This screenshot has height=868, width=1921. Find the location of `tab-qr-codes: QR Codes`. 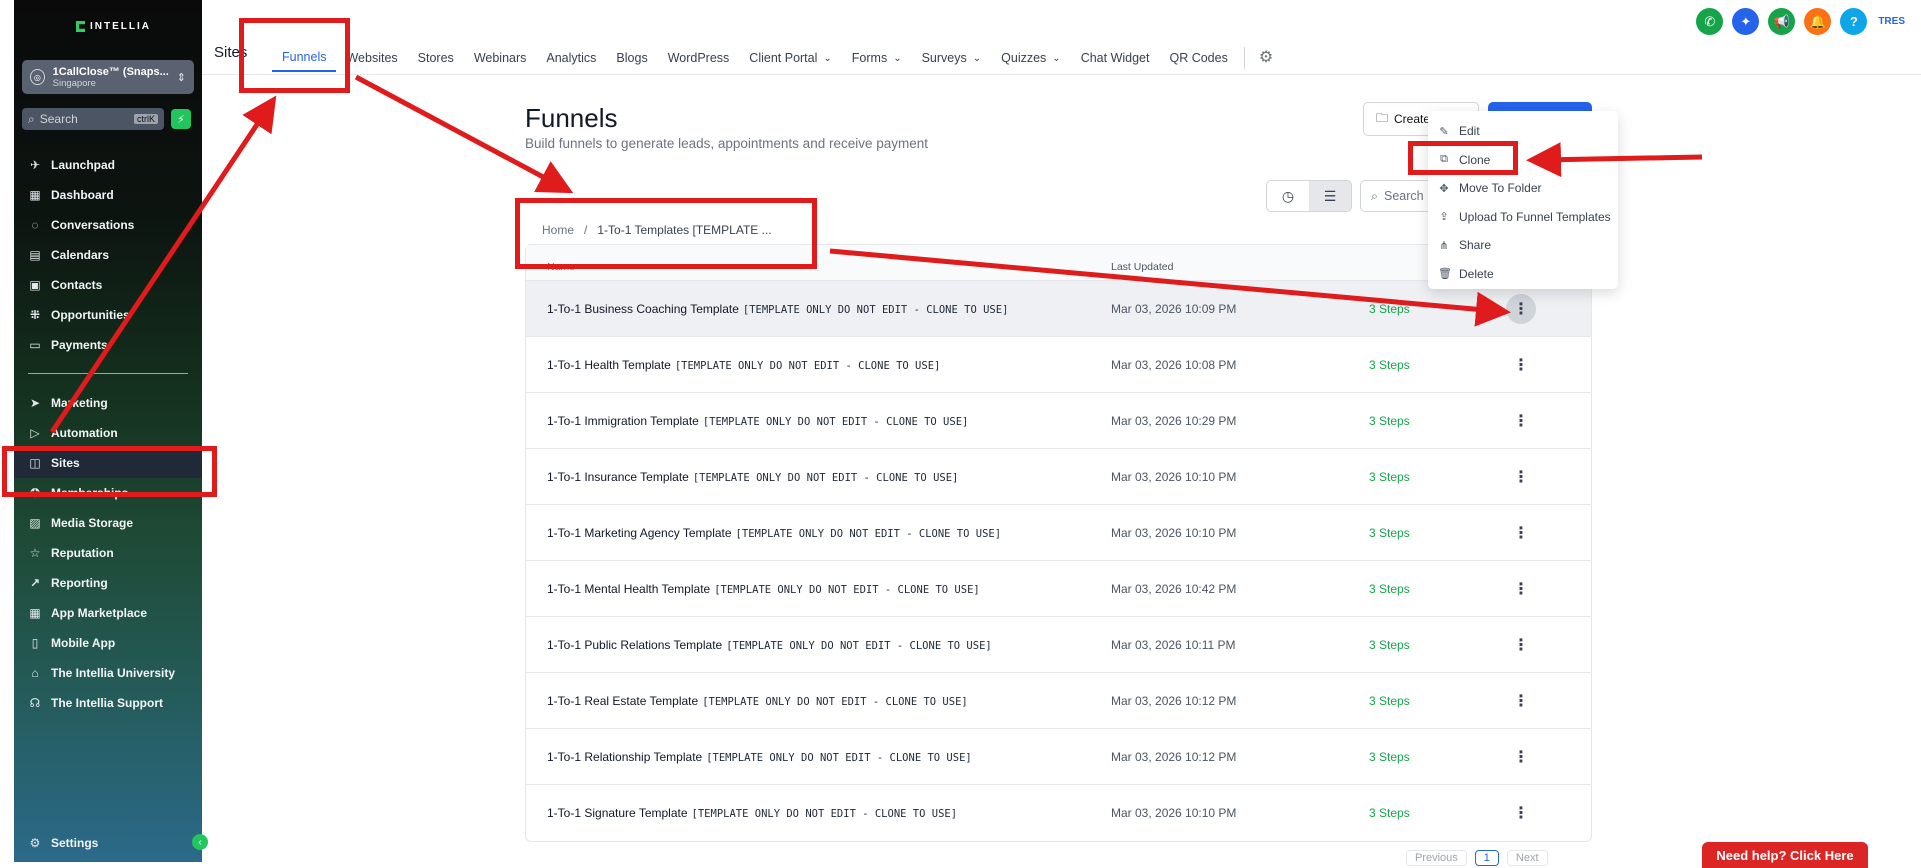

tab-qr-codes: QR Codes is located at coordinates (1198, 58).